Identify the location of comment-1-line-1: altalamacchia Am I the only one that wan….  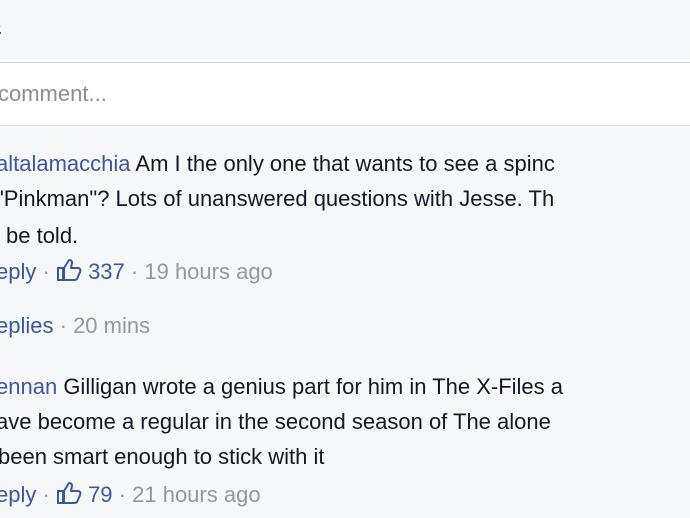
(277, 164).